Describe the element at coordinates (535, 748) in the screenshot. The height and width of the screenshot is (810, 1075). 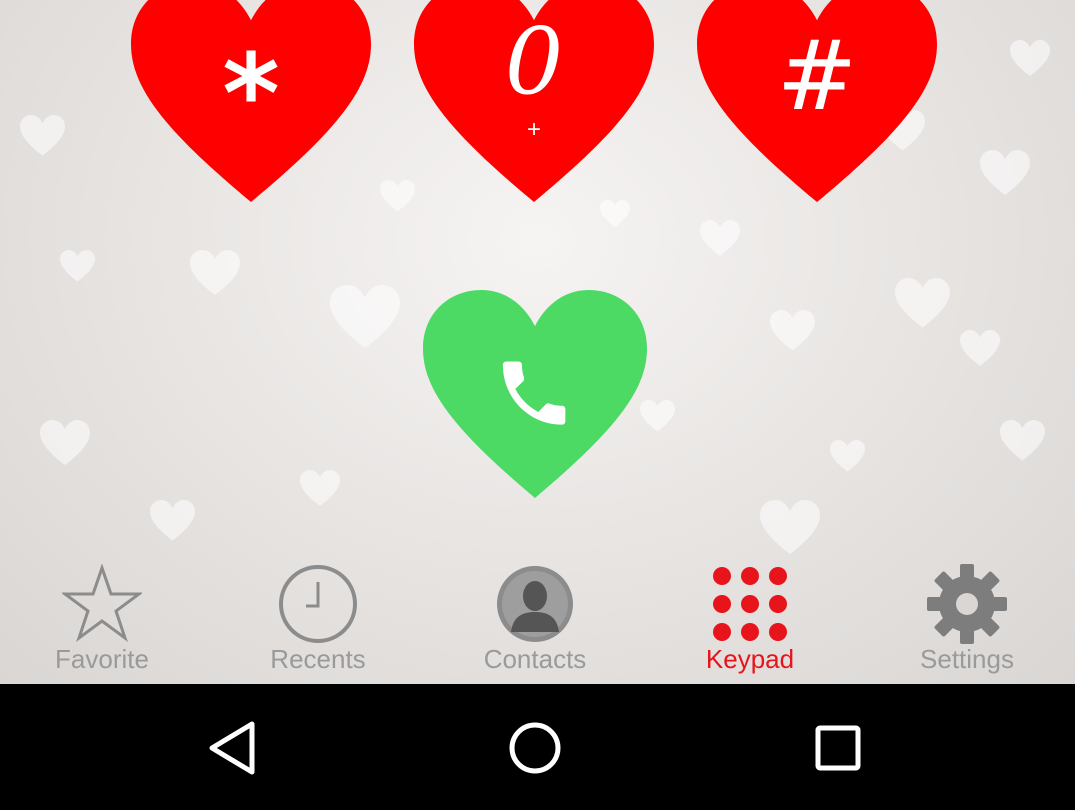
I see `home-icon` at that location.